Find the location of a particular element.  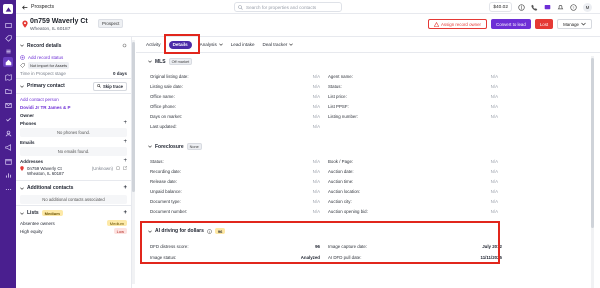

contact-name-link: Dovidi Jr TR James & P is located at coordinates (45, 107).